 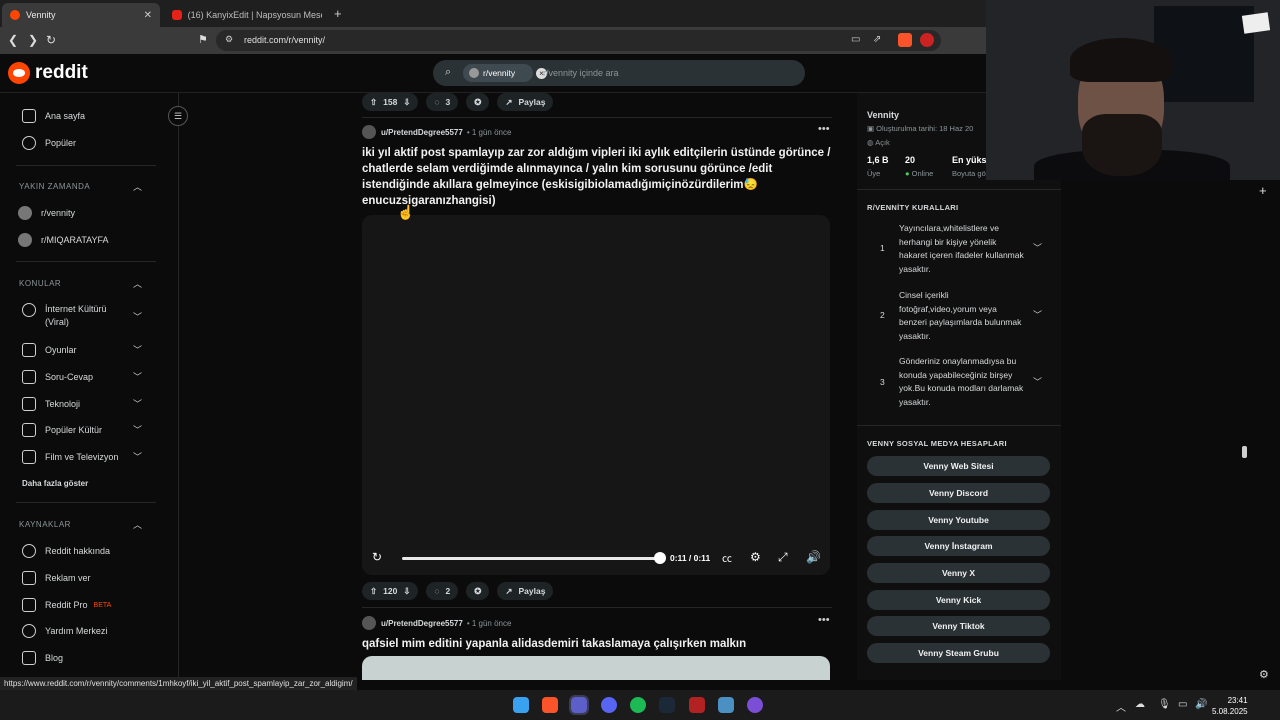 What do you see at coordinates (57, 377) in the screenshot?
I see `sidebar-item-qa: Soru-Cevap` at bounding box center [57, 377].